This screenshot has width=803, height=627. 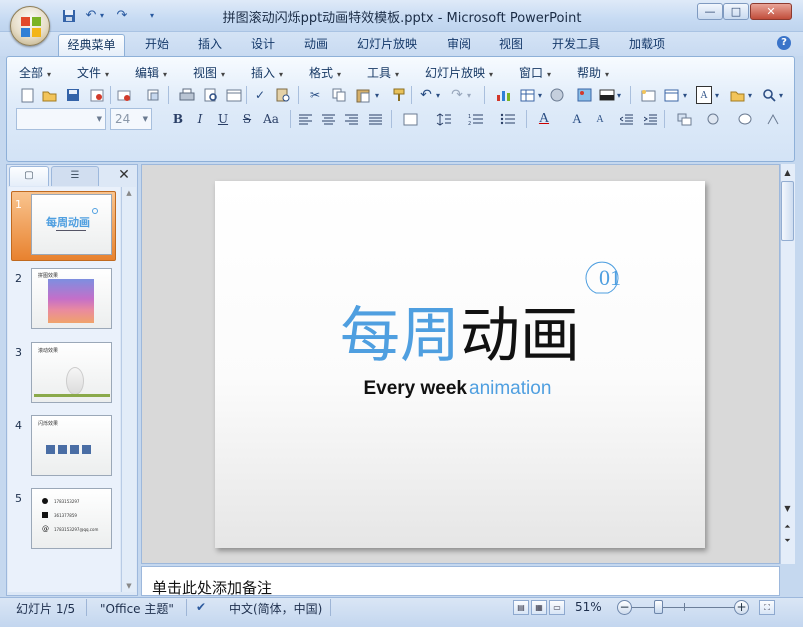 I want to click on help-icon: ?, so click(x=784, y=43).